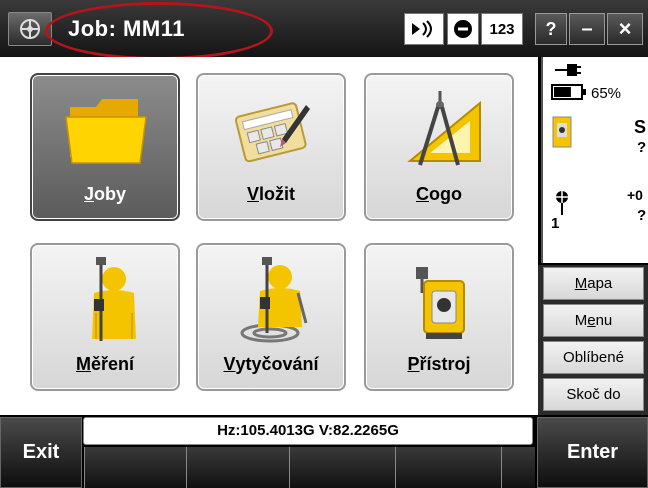 The height and width of the screenshot is (488, 648). Describe the element at coordinates (587, 29) in the screenshot. I see `minimize-button: –` at that location.